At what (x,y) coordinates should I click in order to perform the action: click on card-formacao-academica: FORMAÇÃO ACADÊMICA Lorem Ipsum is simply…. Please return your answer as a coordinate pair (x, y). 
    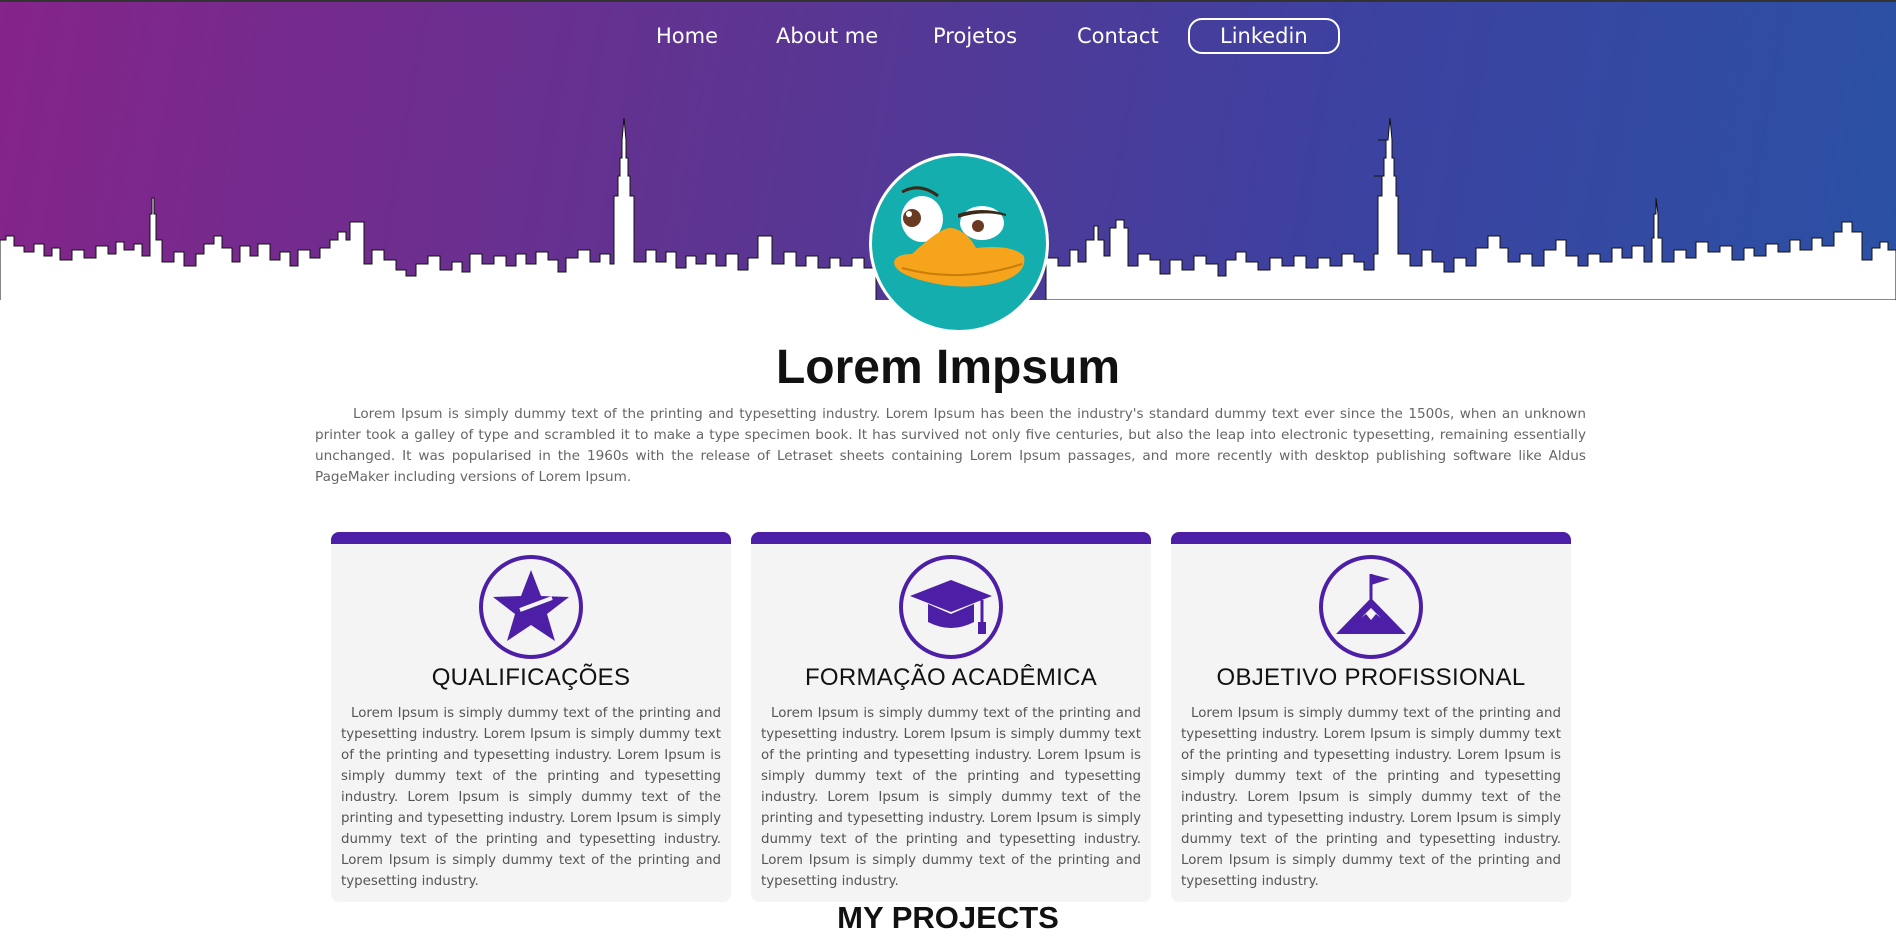
    Looking at the image, I should click on (951, 717).